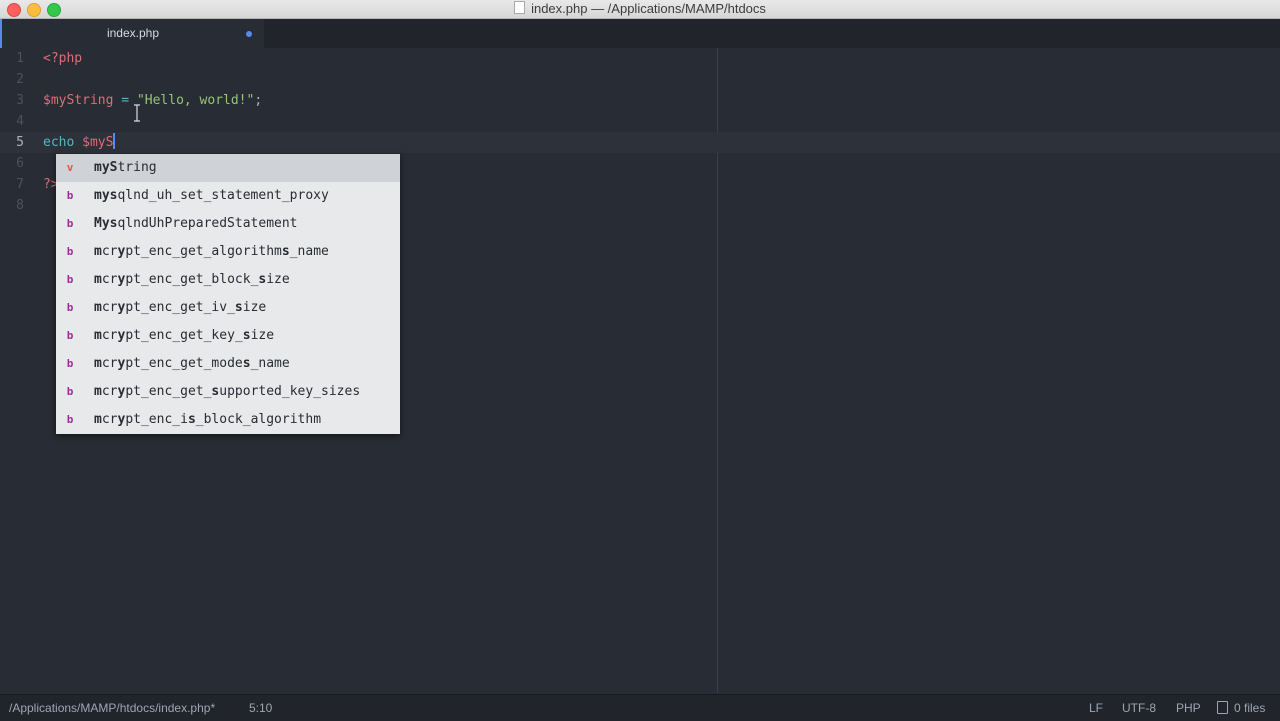 This screenshot has width=1280, height=721. Describe the element at coordinates (640, 100) in the screenshot. I see `code-line: 3 $myString = "Hello, world!";` at that location.